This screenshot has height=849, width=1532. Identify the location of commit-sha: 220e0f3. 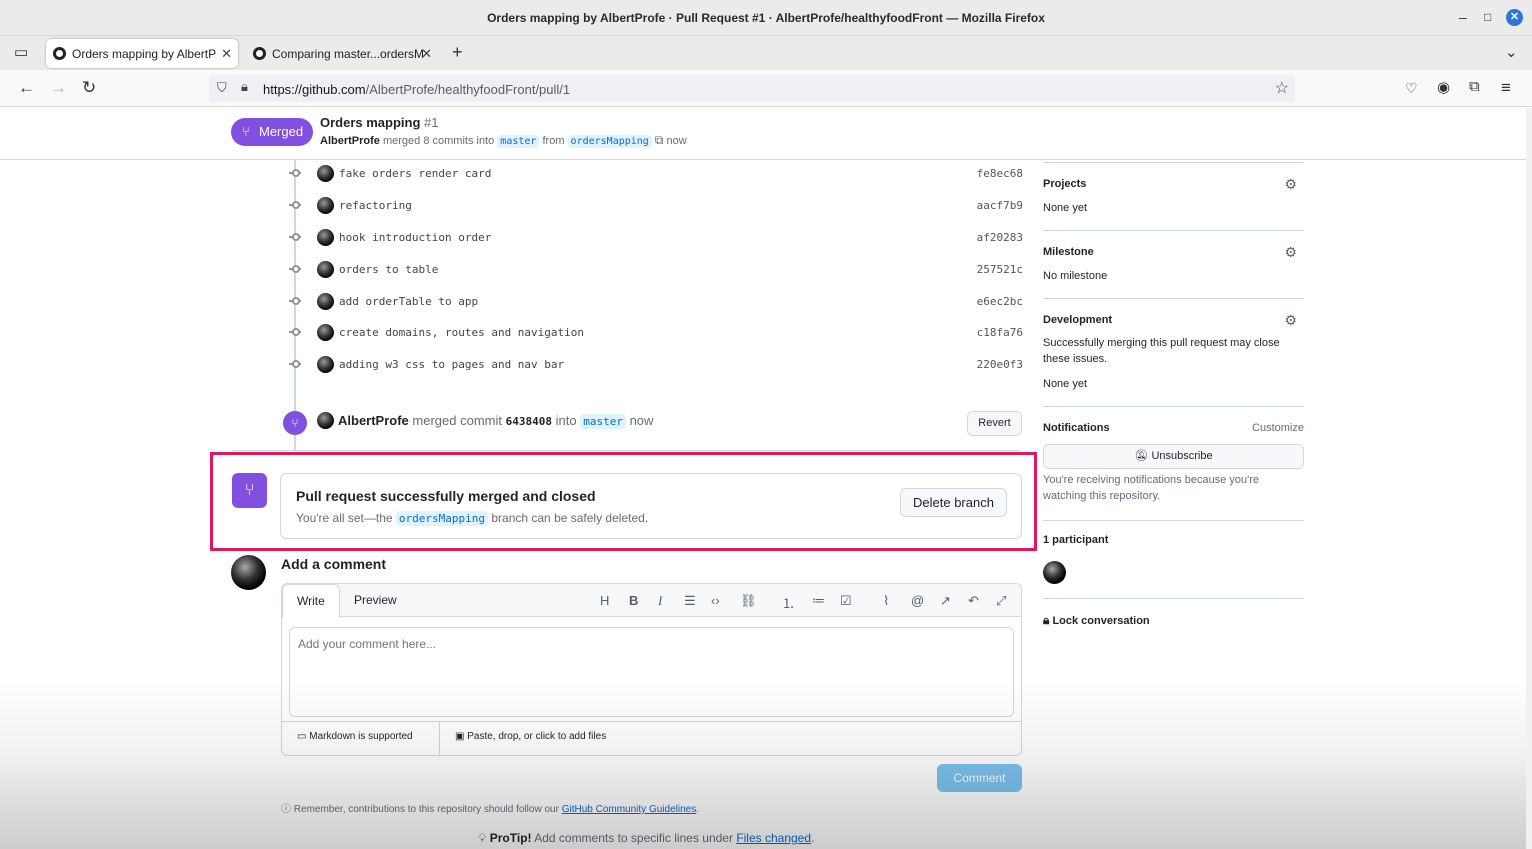
(1000, 364).